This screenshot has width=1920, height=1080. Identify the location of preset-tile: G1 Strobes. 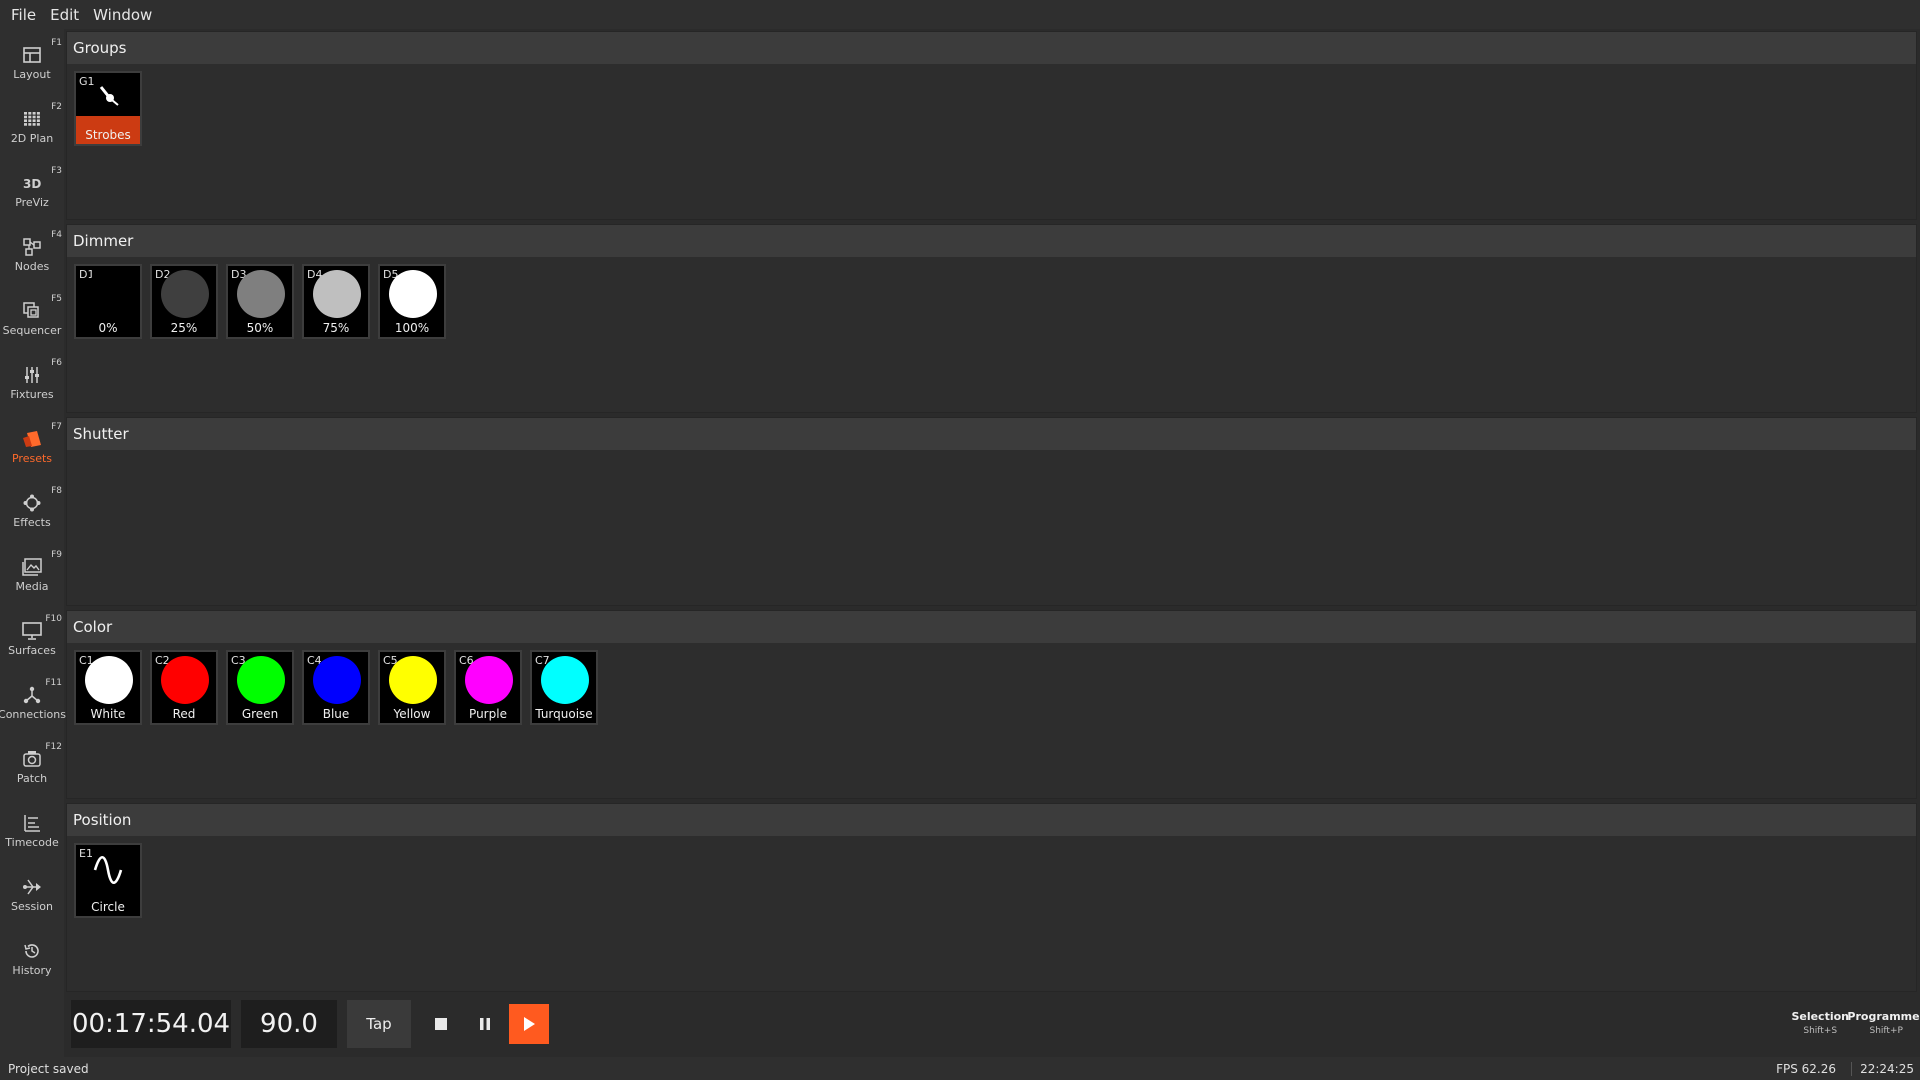
(108, 108).